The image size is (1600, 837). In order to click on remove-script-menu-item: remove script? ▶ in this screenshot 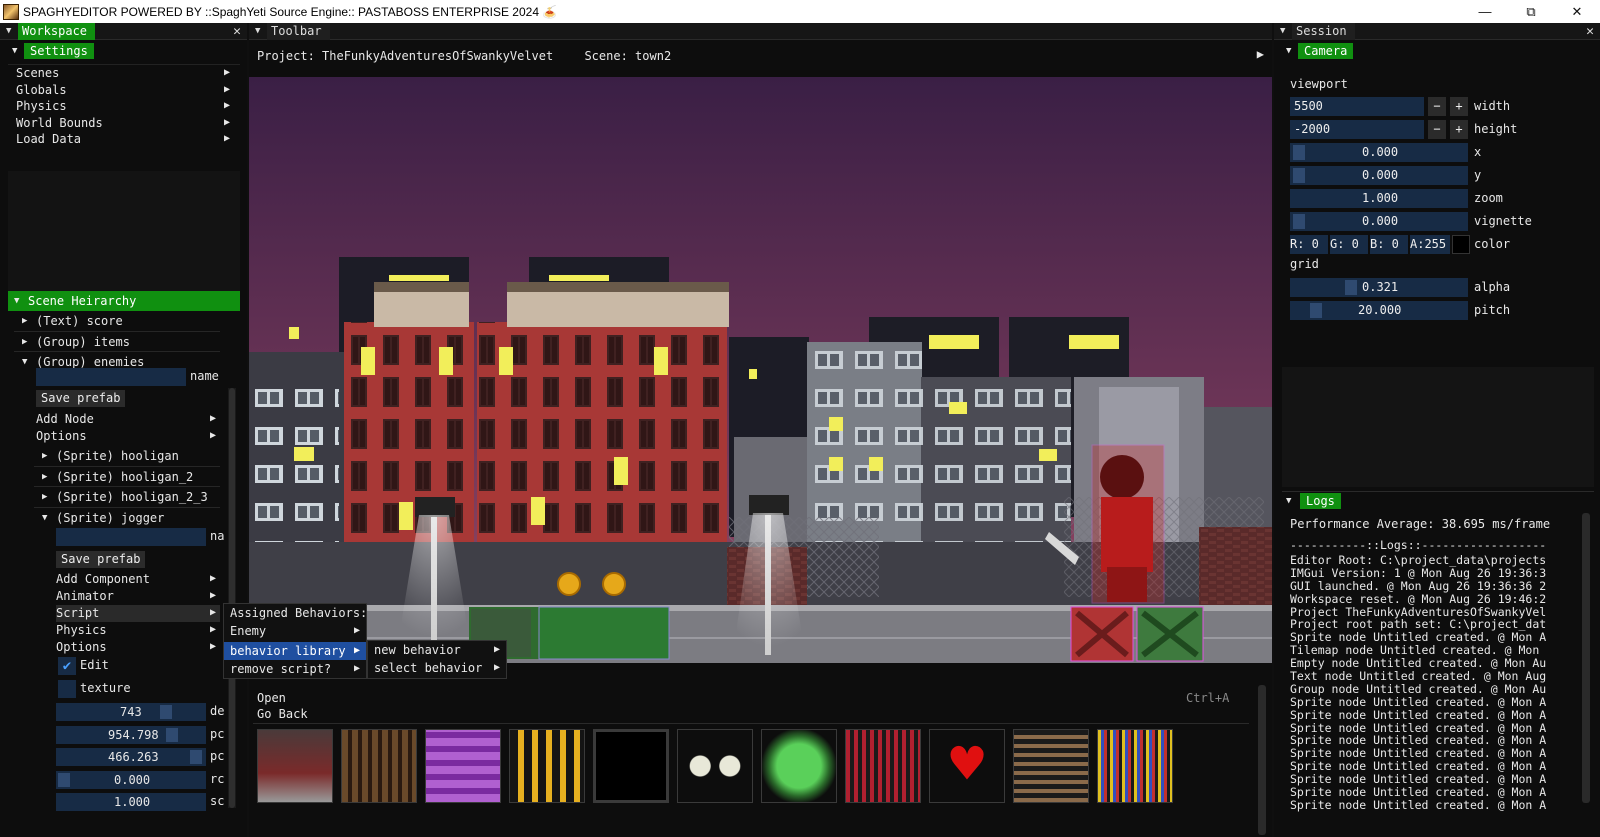, I will do `click(295, 669)`.